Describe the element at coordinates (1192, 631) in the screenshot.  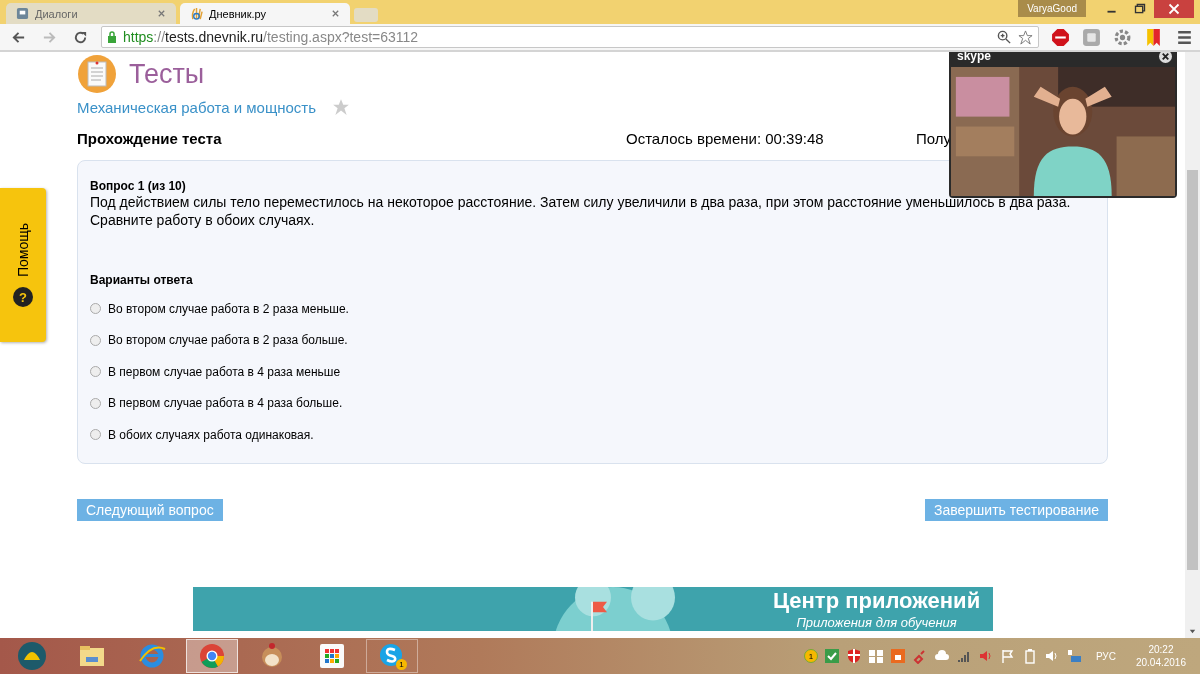
I see `scroll-down-icon` at that location.